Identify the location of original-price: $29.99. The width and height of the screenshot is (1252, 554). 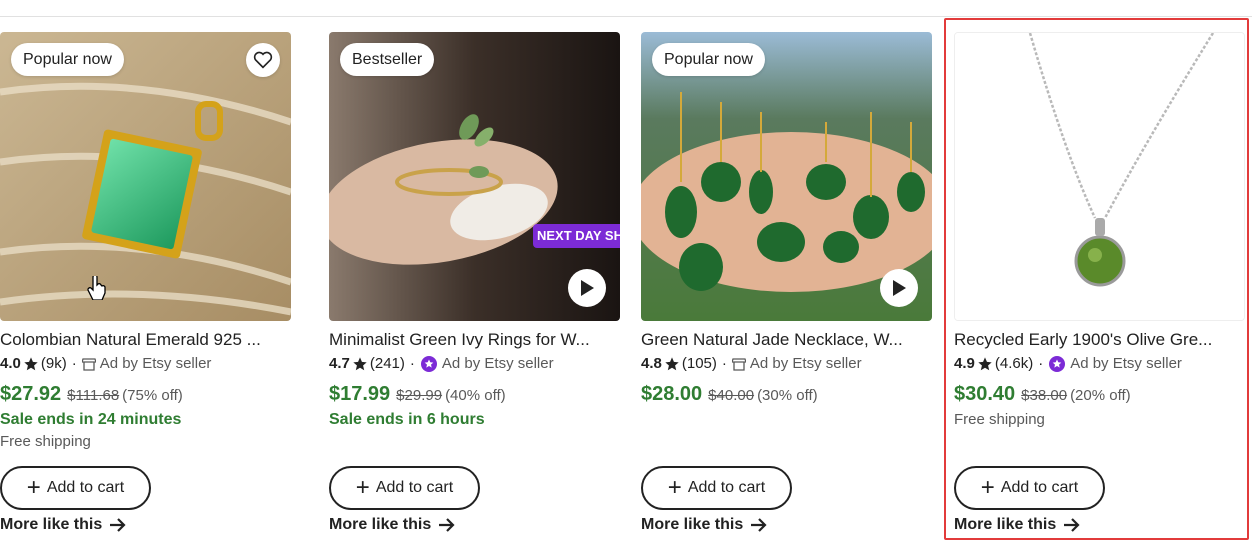
(419, 395).